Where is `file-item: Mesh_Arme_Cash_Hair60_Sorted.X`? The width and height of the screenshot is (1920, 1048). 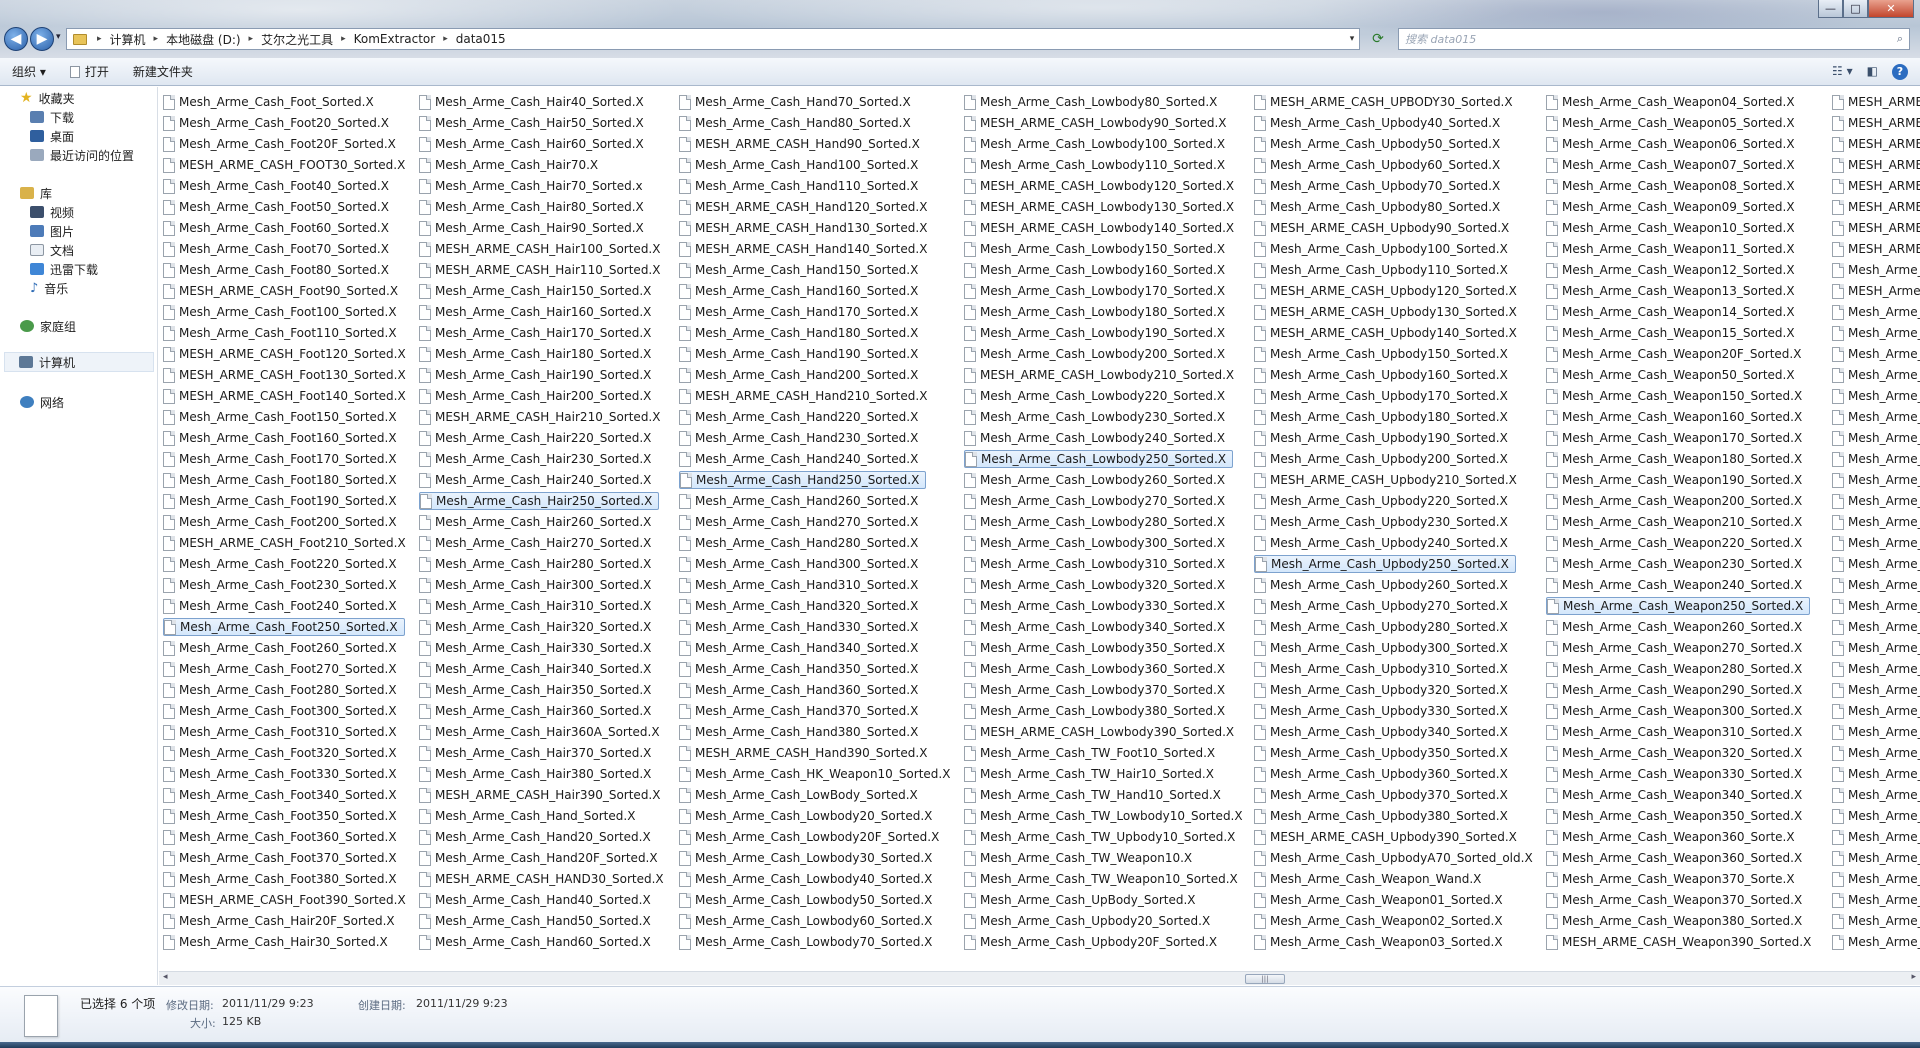
file-item: Mesh_Arme_Cash_Hair60_Sorted.X is located at coordinates (534, 144).